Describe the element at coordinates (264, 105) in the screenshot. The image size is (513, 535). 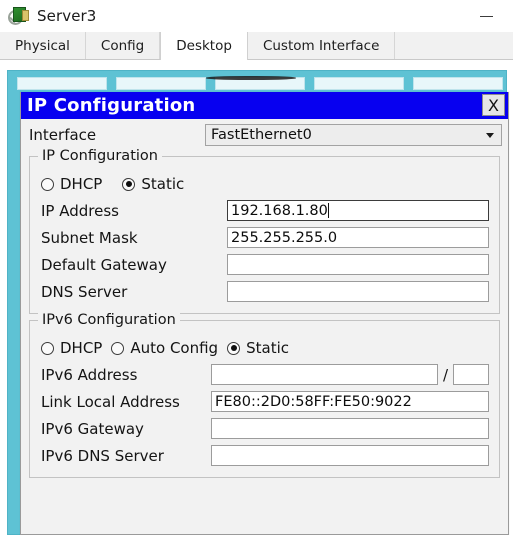
I see `dialog-title-bar: IP Configuration X` at that location.